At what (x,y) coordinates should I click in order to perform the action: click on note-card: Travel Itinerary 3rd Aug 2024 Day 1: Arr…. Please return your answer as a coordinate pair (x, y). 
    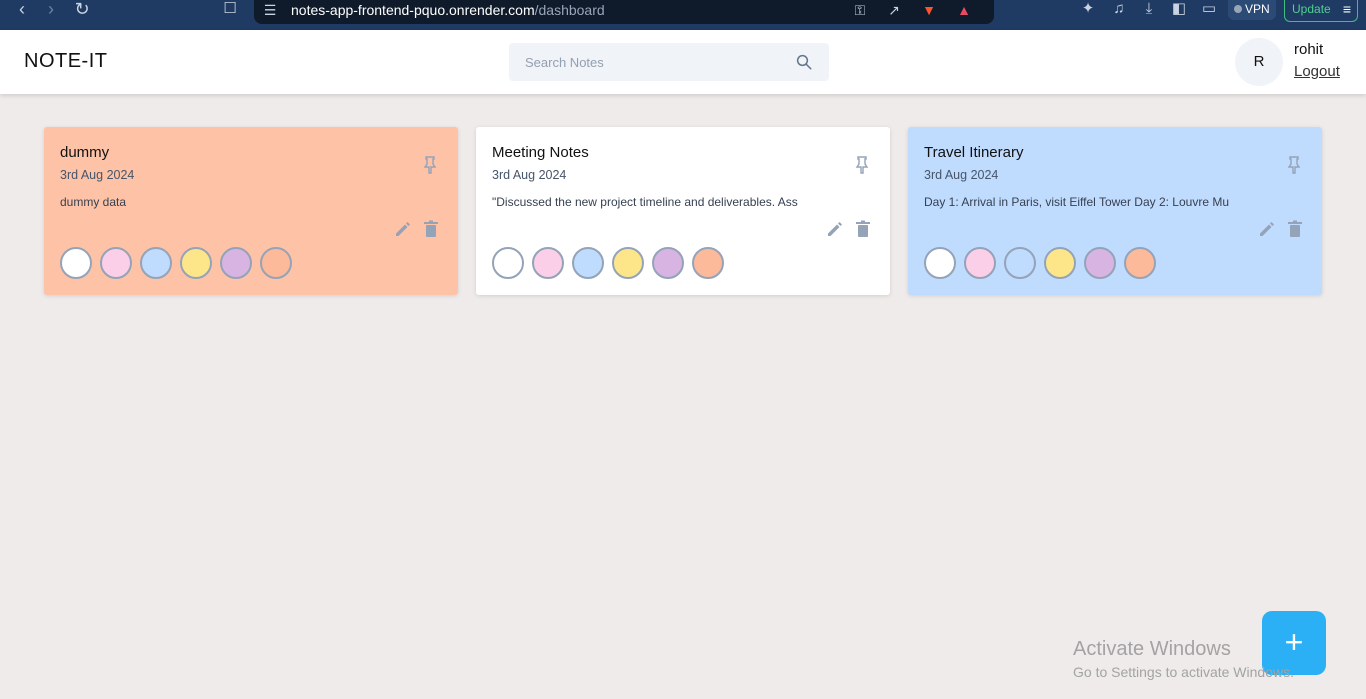
    Looking at the image, I should click on (1115, 211).